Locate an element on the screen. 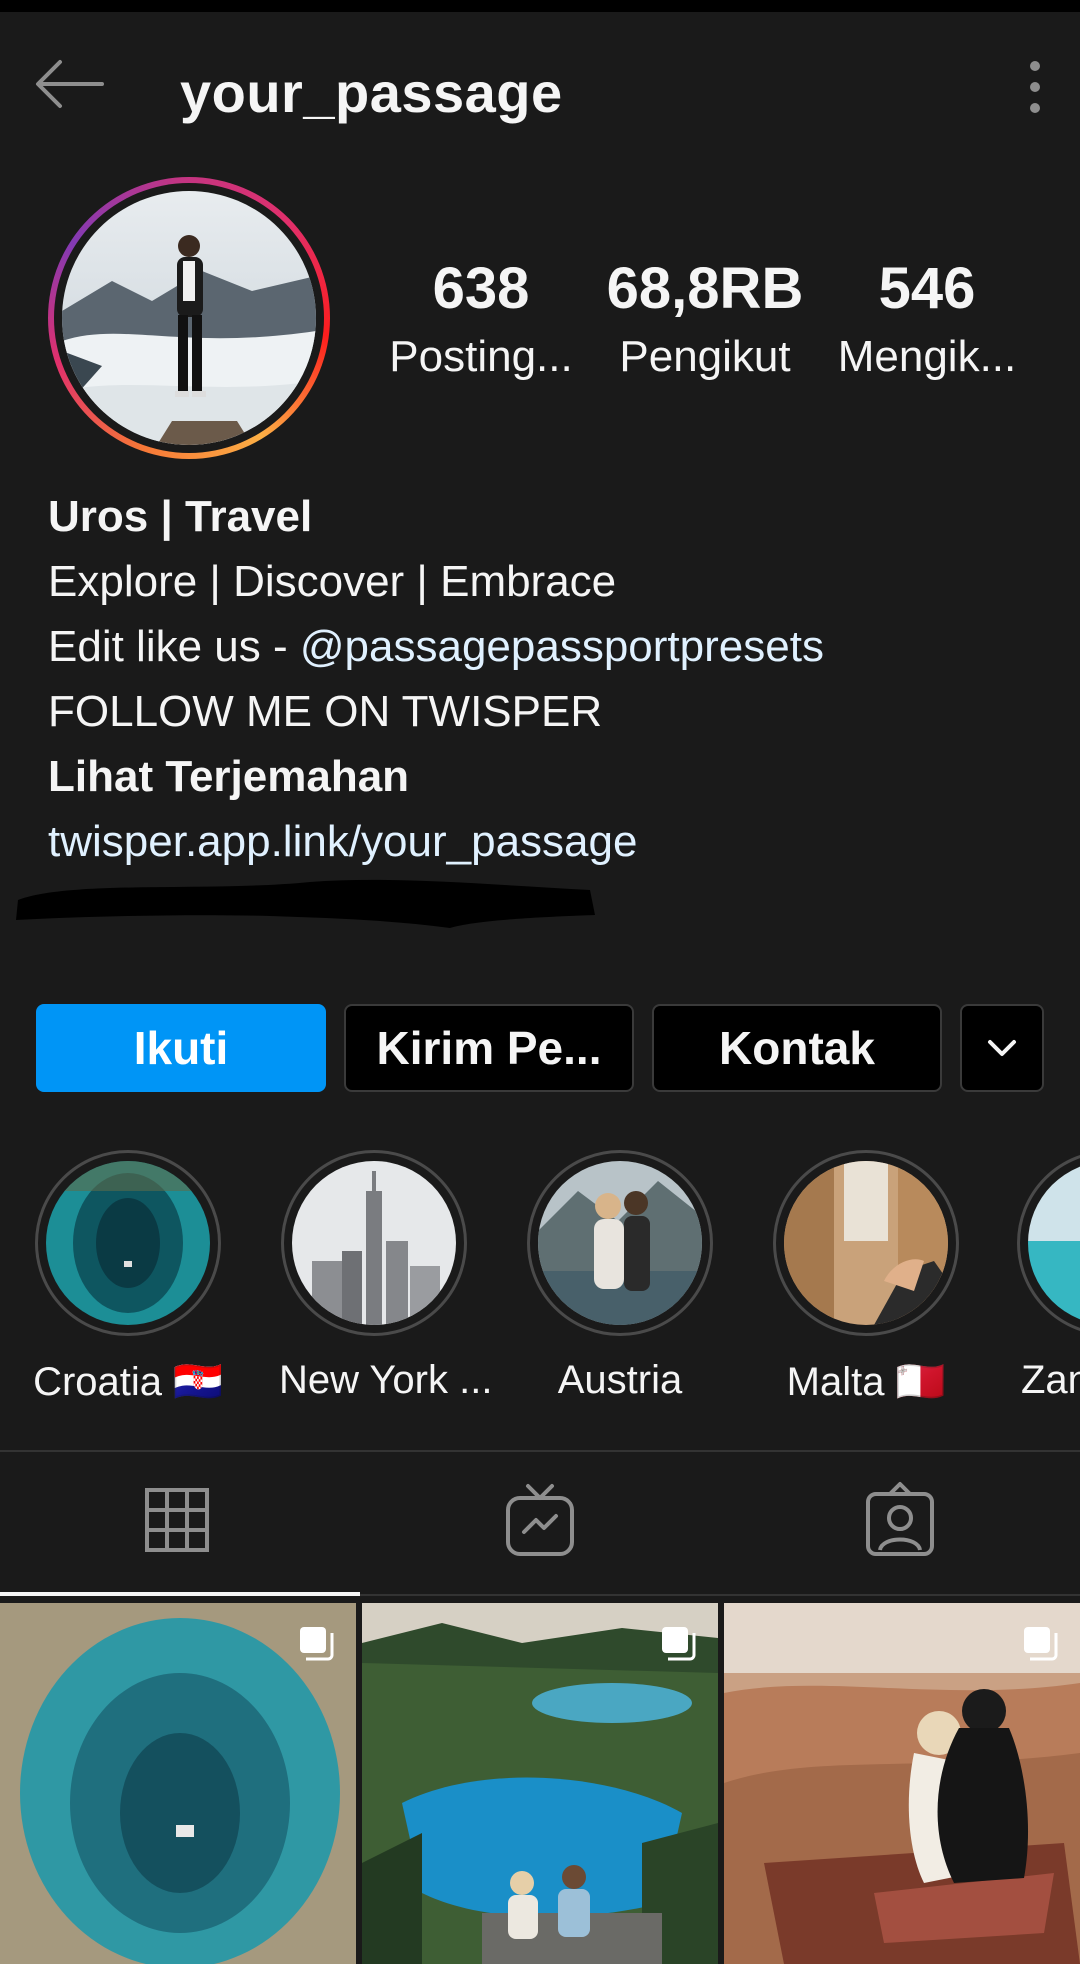  follow-button: Ikuti is located at coordinates (181, 1048).